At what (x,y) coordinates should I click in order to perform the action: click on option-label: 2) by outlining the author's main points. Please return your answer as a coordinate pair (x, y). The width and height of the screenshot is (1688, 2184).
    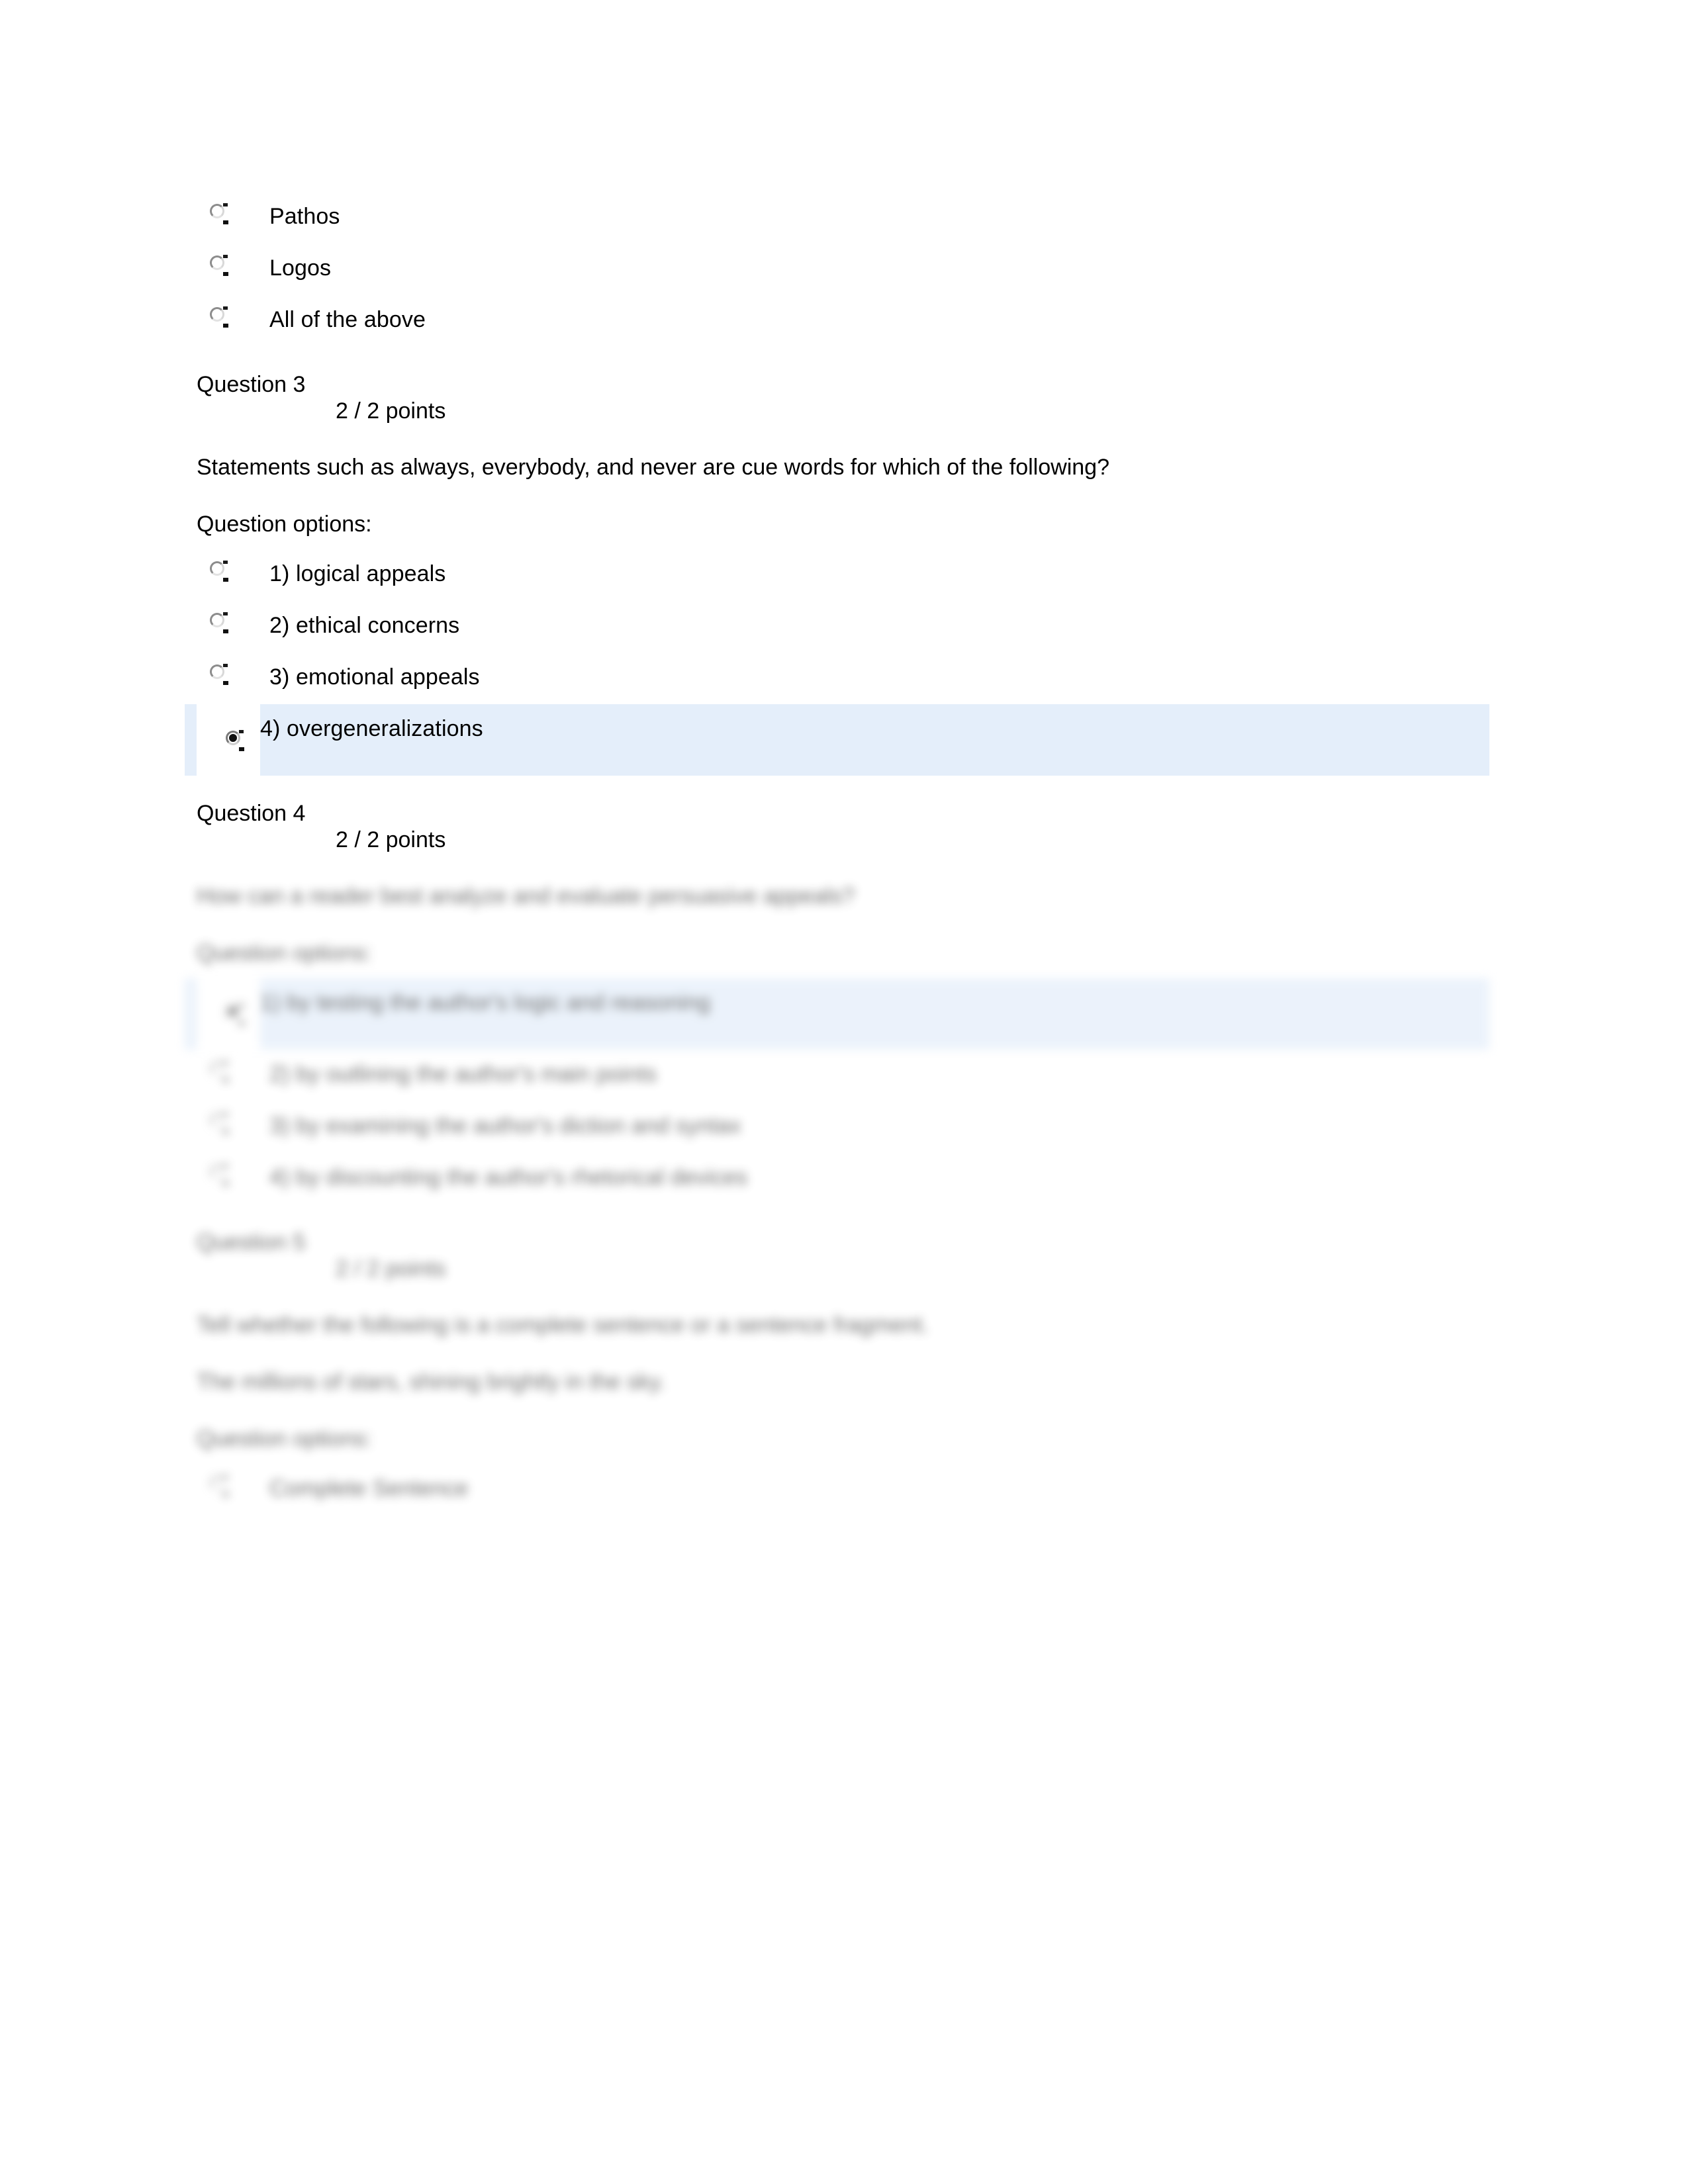
    Looking at the image, I should click on (463, 1075).